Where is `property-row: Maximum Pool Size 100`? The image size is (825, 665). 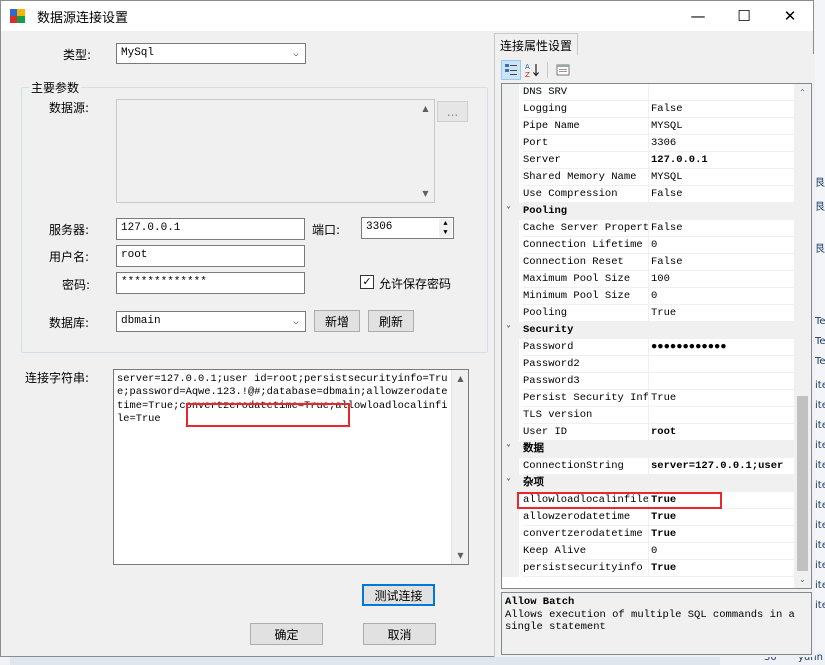
property-row: Maximum Pool Size 100 is located at coordinates (648, 279).